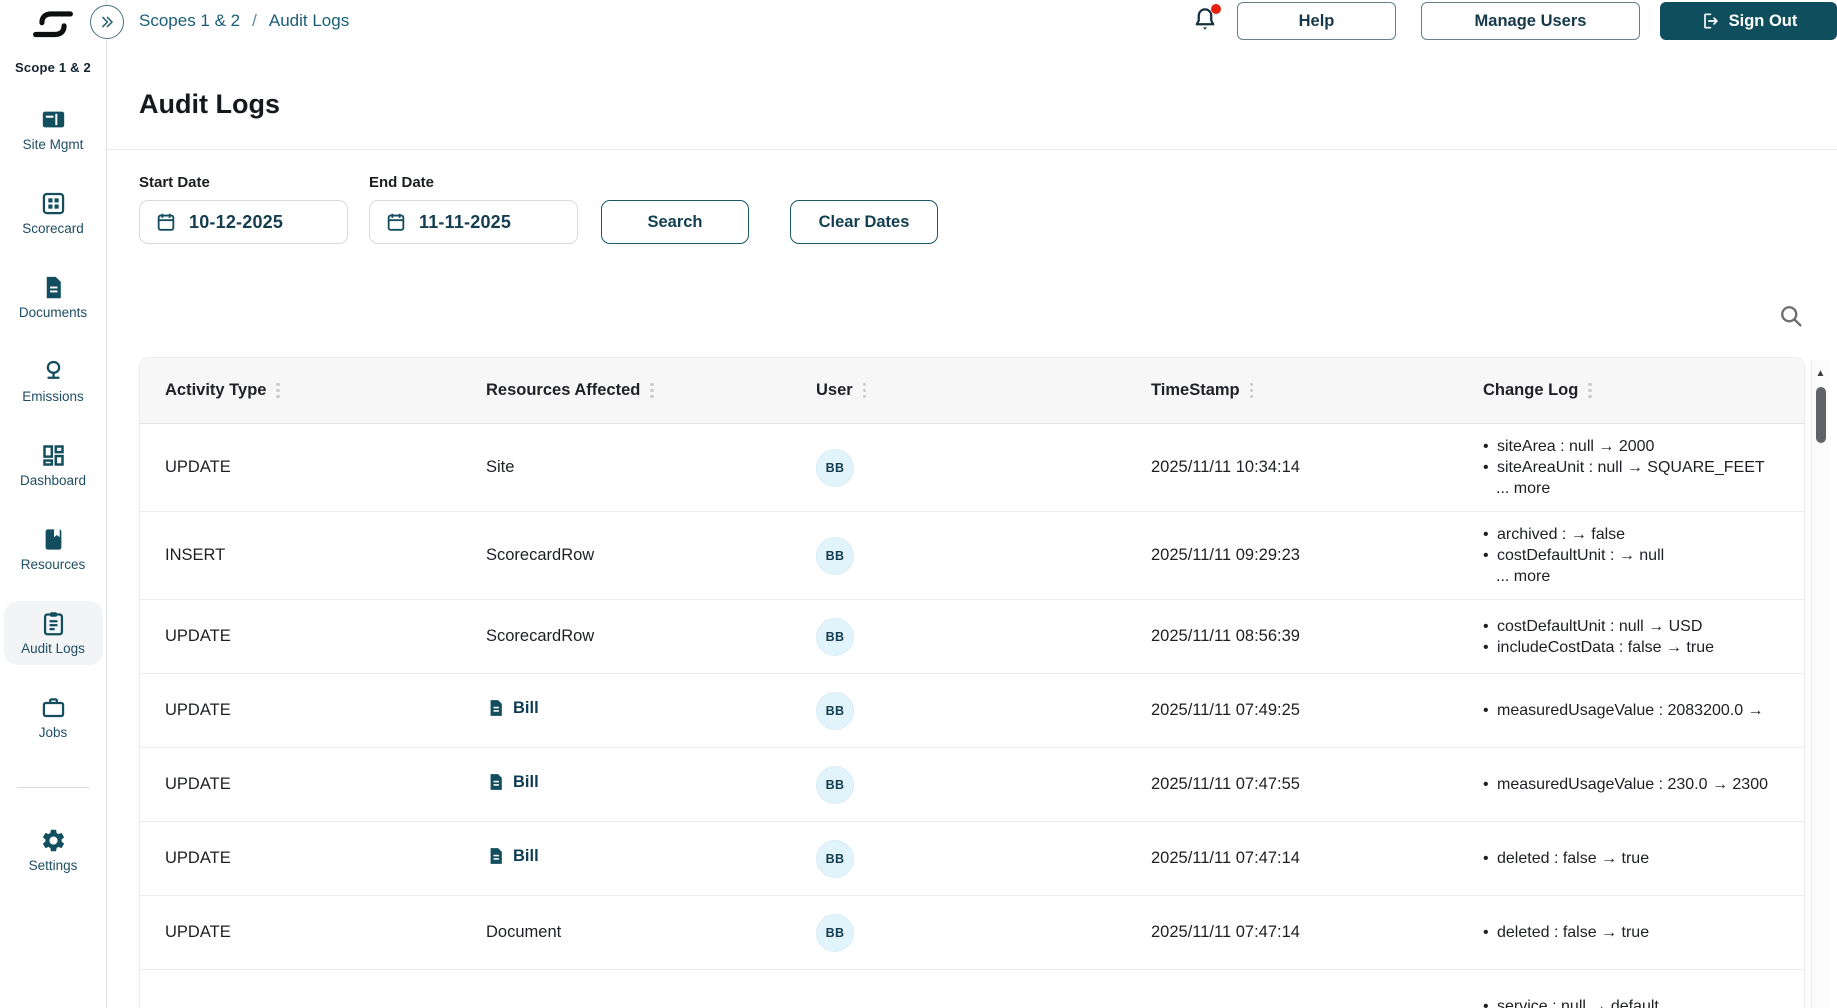  What do you see at coordinates (958, 1004) in the screenshot?
I see `user-cell` at bounding box center [958, 1004].